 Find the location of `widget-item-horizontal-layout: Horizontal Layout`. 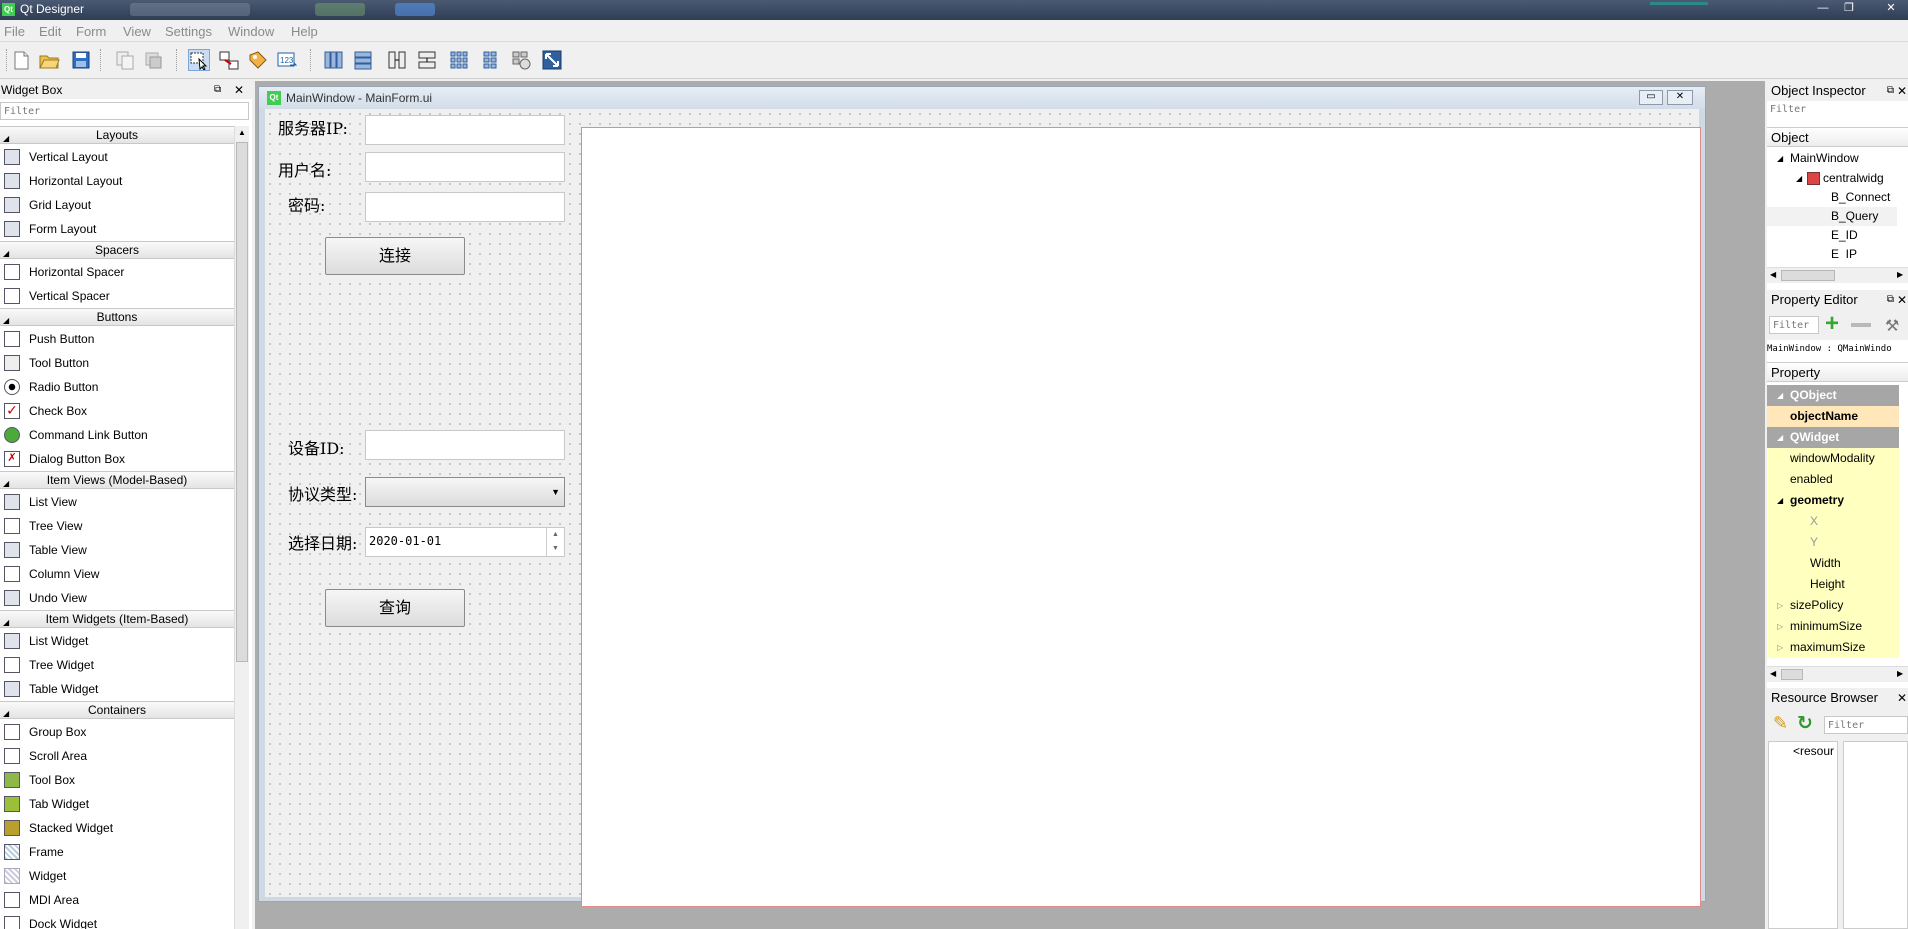

widget-item-horizontal-layout: Horizontal Layout is located at coordinates (117, 181).